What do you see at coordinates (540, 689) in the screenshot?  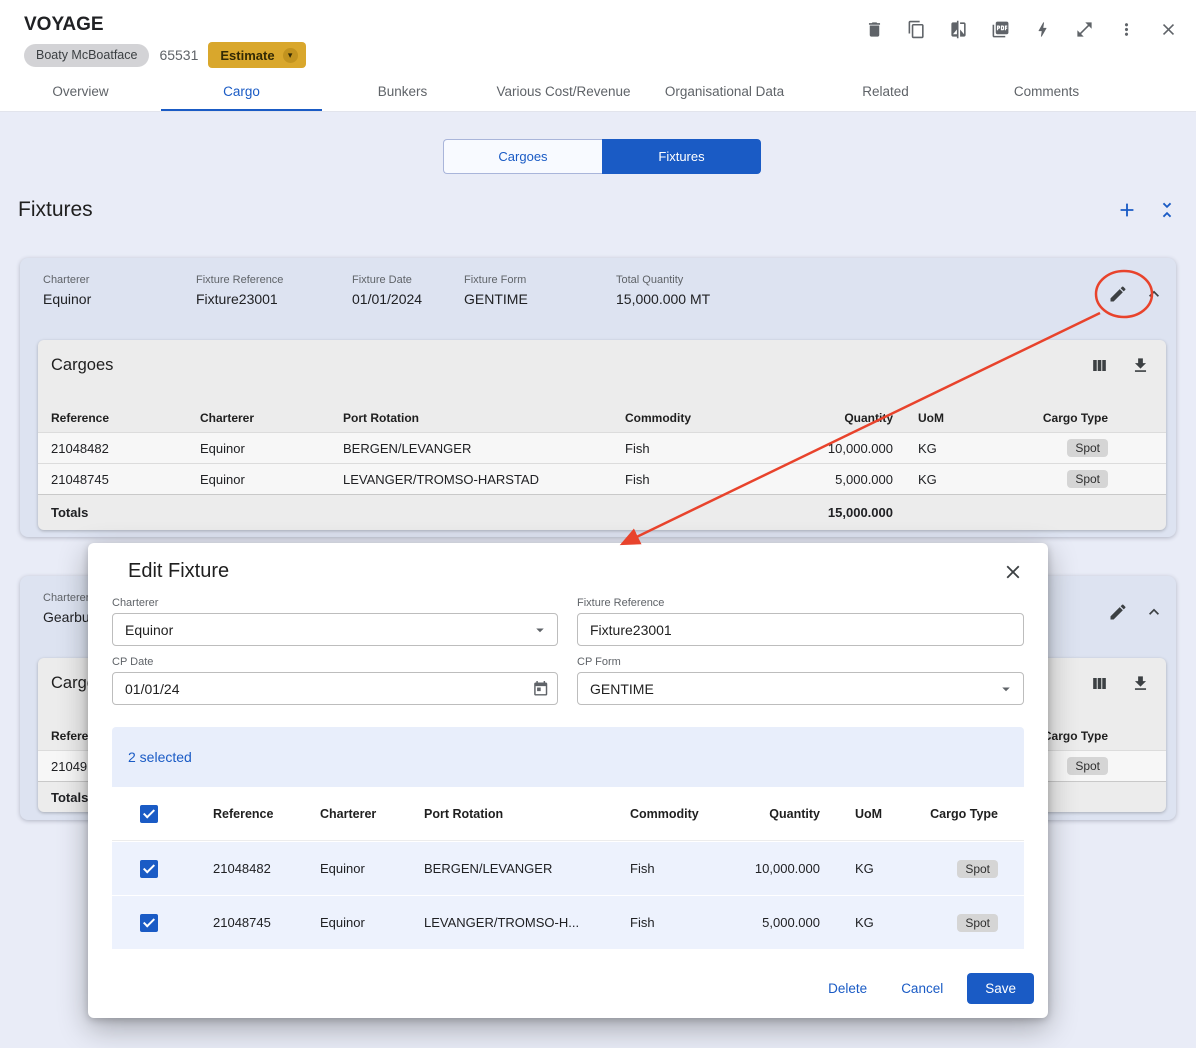 I see `calendar-icon` at bounding box center [540, 689].